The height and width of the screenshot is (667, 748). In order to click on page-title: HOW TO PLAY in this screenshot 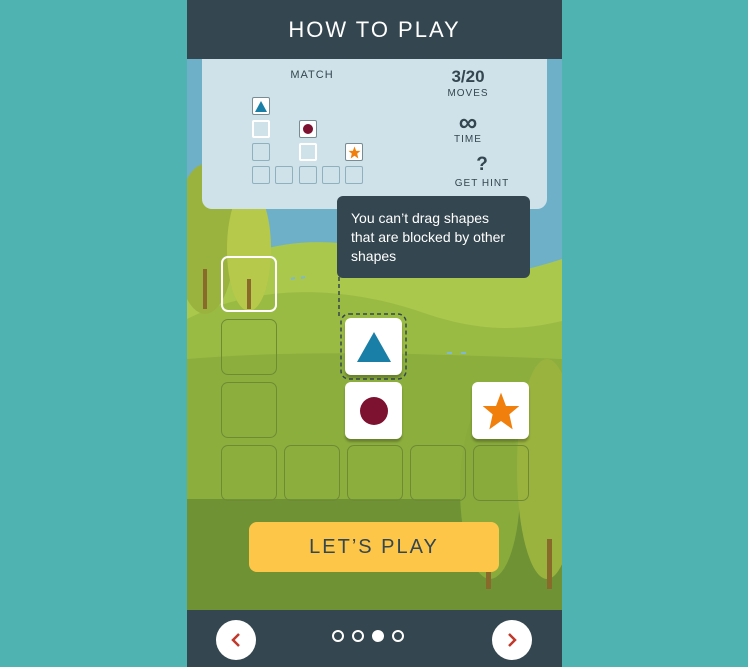, I will do `click(374, 29)`.